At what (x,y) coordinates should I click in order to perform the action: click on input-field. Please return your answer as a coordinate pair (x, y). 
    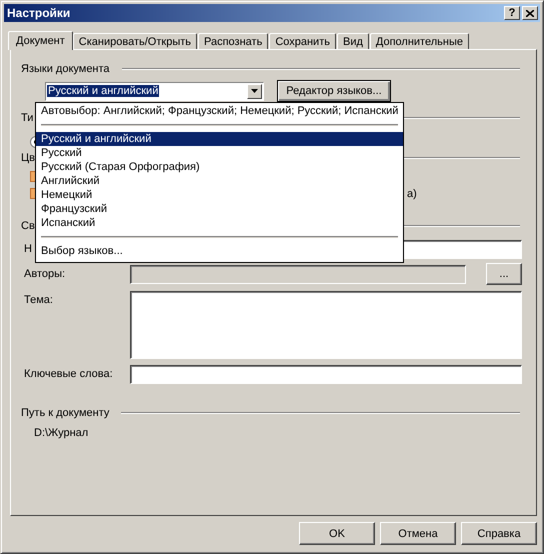
    Looking at the image, I should click on (326, 374).